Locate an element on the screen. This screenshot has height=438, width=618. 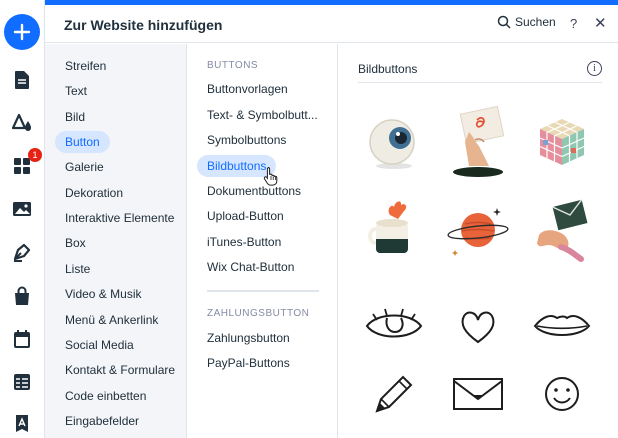
category-item: Galerie is located at coordinates (84, 167).